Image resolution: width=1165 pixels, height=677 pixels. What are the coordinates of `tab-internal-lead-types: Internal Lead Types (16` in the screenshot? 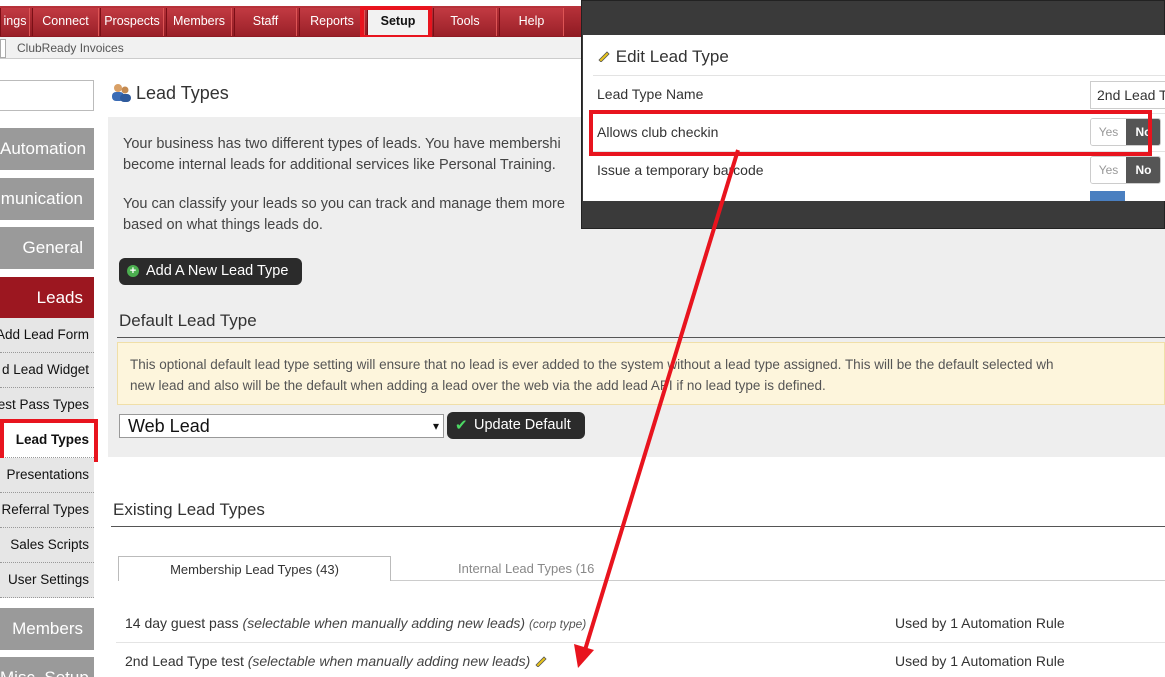 It's located at (526, 568).